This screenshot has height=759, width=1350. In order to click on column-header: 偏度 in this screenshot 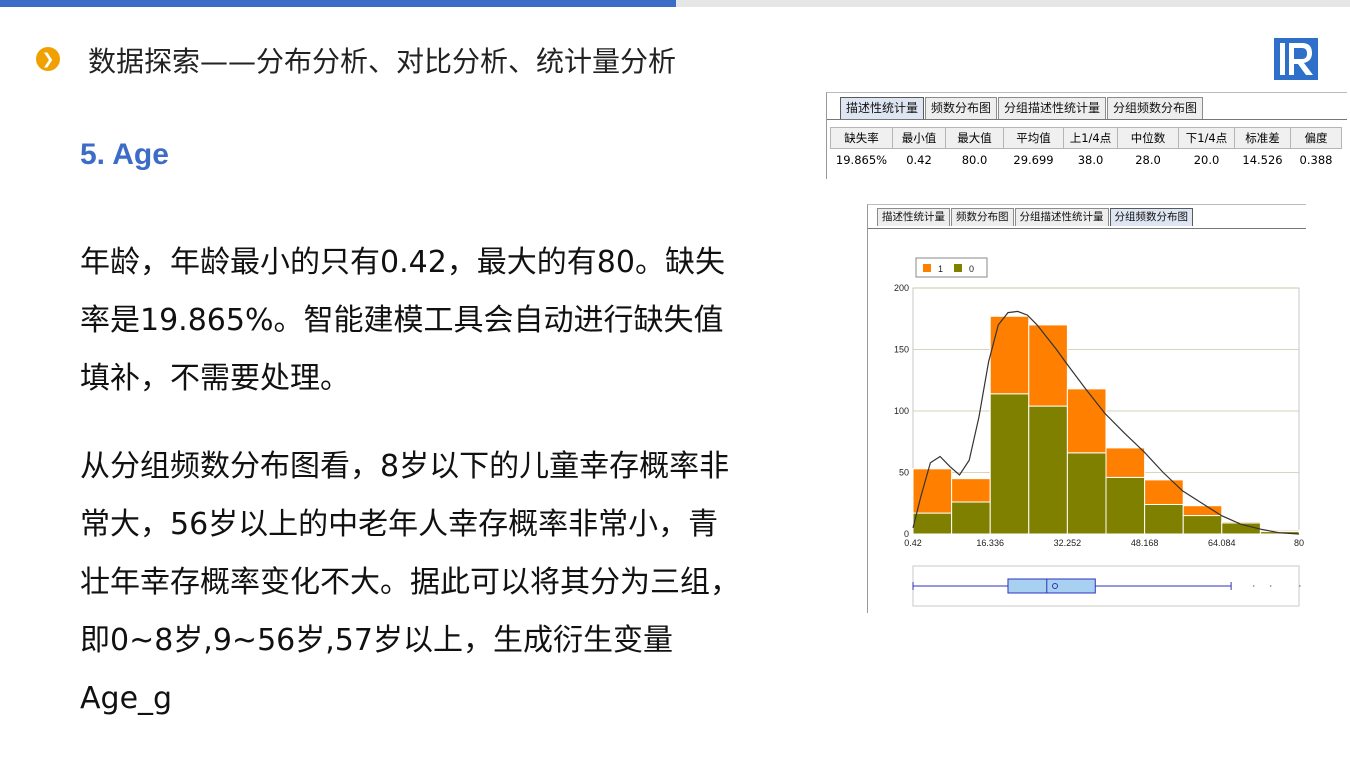, I will do `click(1316, 138)`.